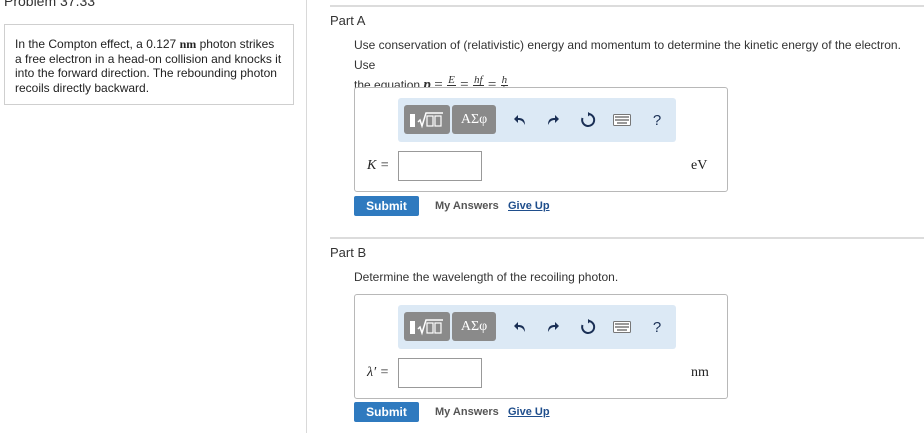 The height and width of the screenshot is (433, 924). Describe the element at coordinates (529, 206) in the screenshot. I see `part-a-give-up-link: Give Up` at that location.